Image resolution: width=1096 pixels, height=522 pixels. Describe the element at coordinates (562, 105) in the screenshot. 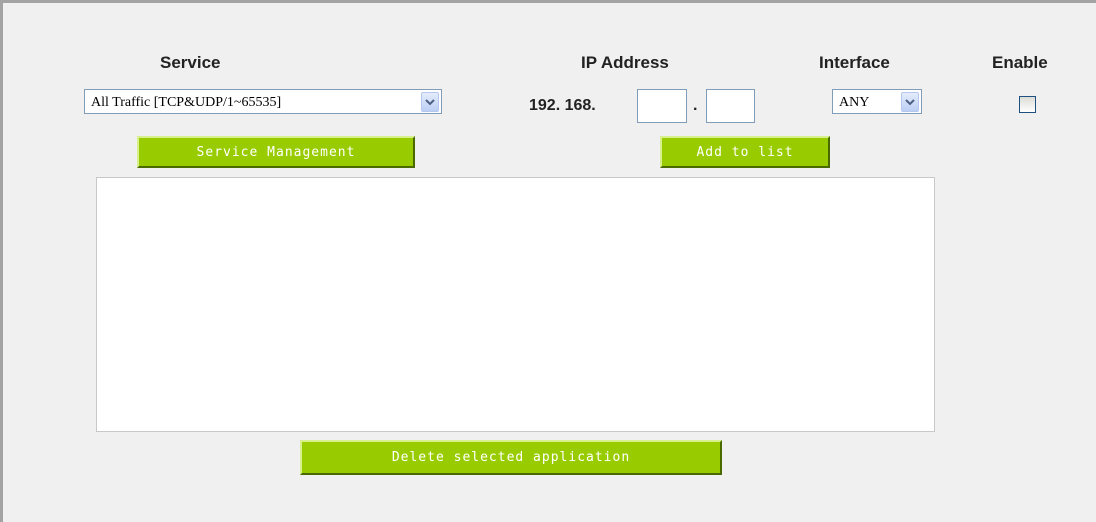

I see `ip-prefix: 192. 168.` at that location.